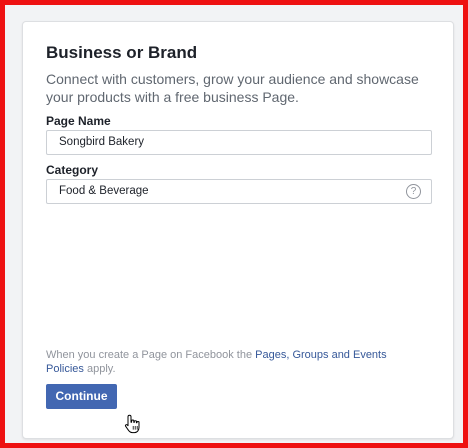 The image size is (468, 448). I want to click on page-name-input: Songbird Bakery, so click(239, 142).